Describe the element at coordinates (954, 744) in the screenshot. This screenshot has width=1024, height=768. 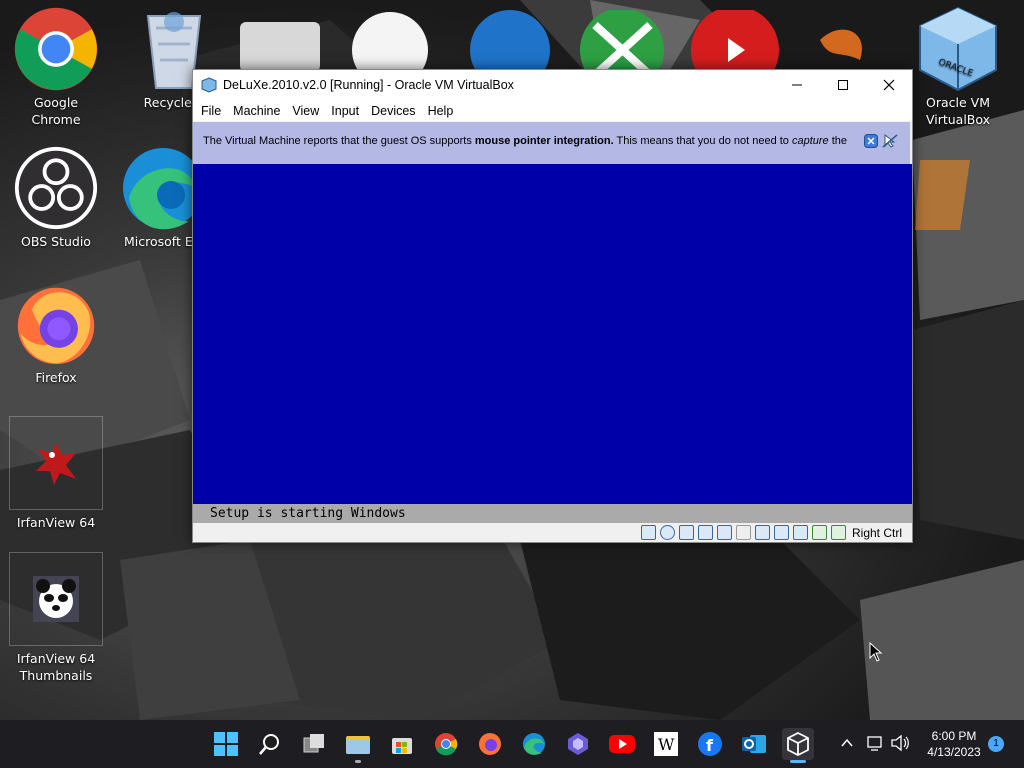
I see `taskbar-clock: 6:00 PM 4/13/2023` at that location.